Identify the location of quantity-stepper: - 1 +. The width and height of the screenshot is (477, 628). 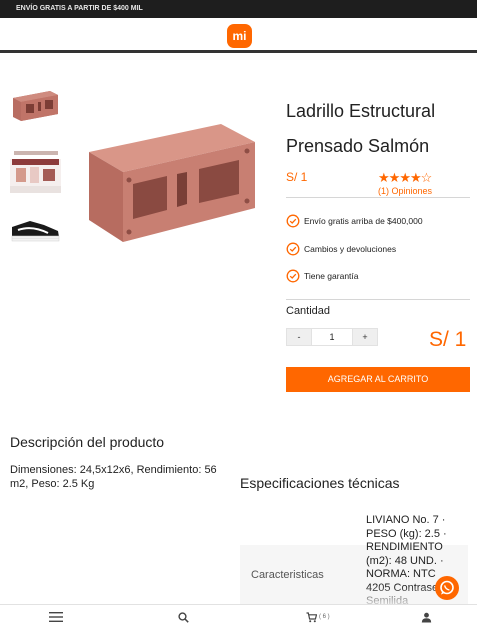
(332, 337).